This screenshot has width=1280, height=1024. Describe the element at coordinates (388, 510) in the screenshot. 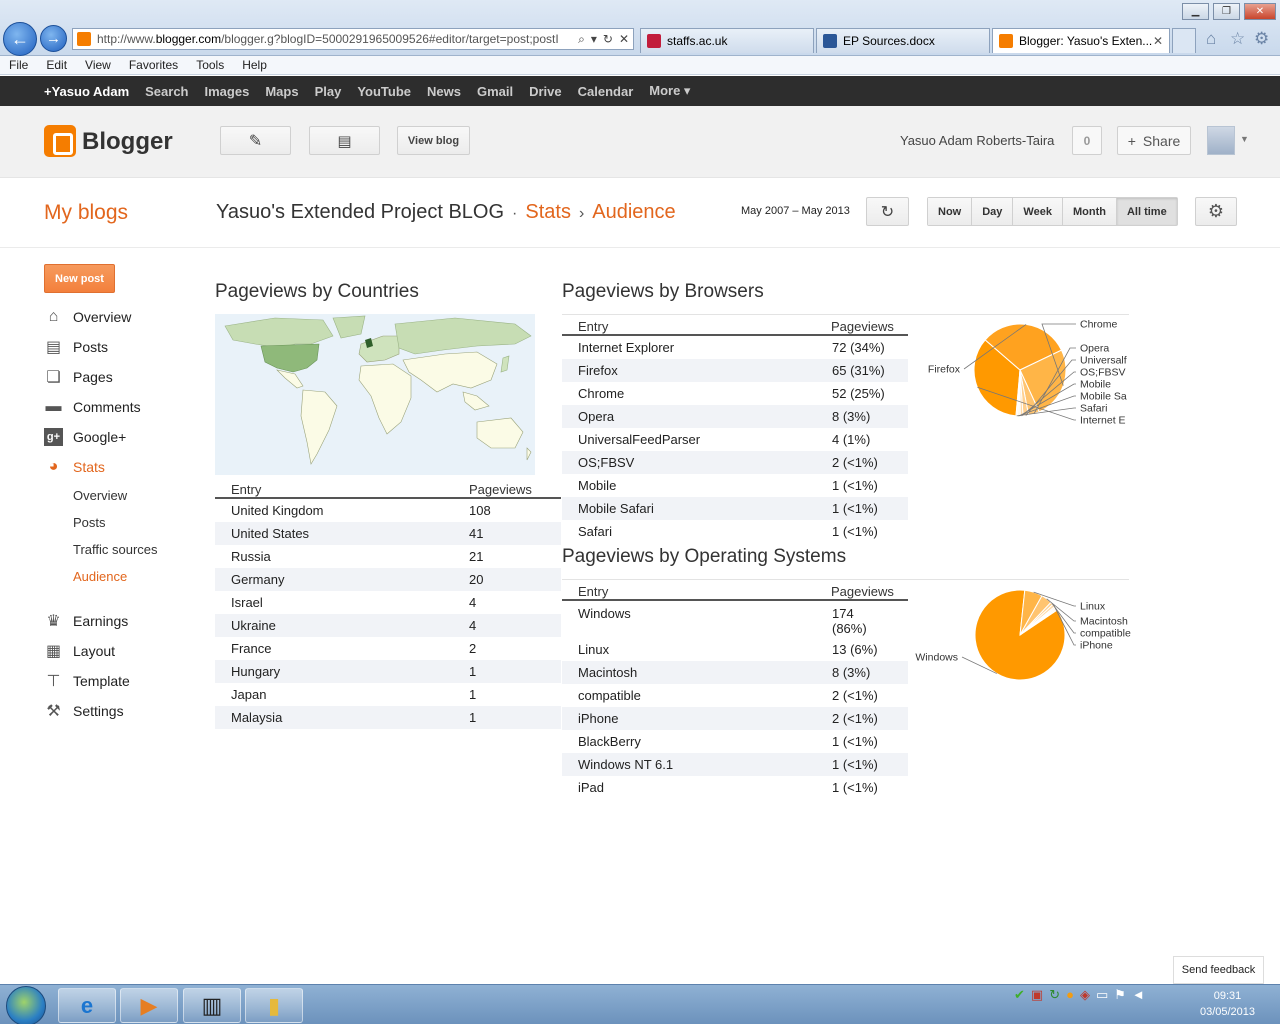

I see `table-row: United Kingdom 108` at that location.